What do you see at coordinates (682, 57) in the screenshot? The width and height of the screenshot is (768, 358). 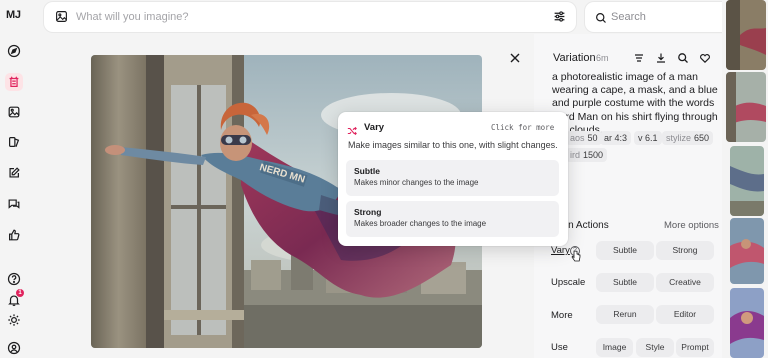 I see `search-similar-icon` at bounding box center [682, 57].